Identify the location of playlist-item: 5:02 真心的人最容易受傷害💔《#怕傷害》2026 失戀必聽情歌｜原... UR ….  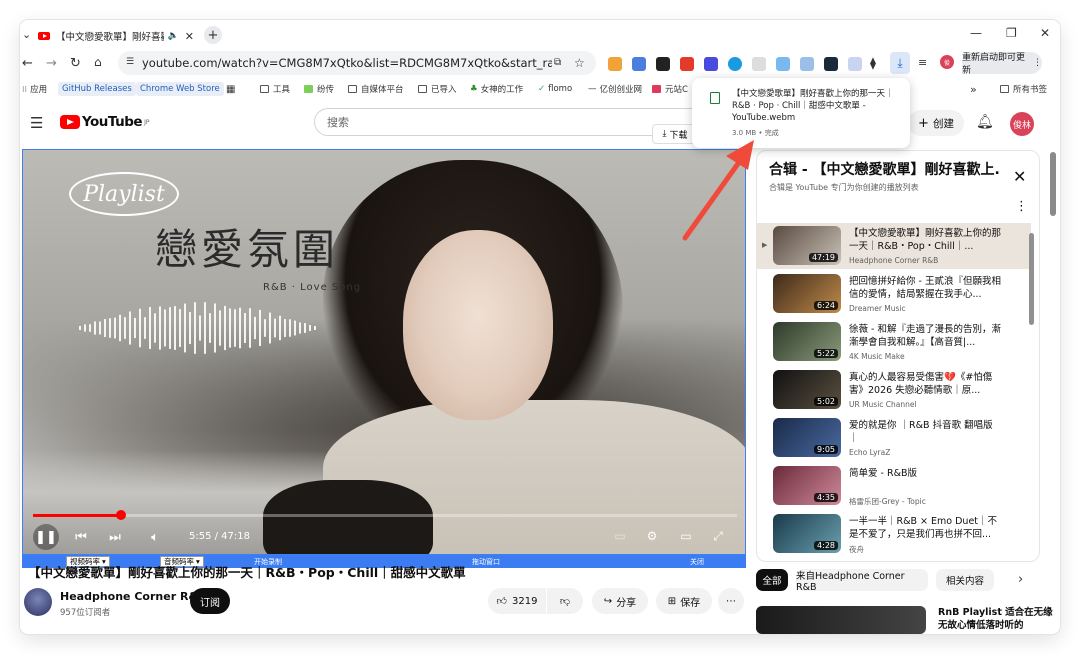
(894, 390).